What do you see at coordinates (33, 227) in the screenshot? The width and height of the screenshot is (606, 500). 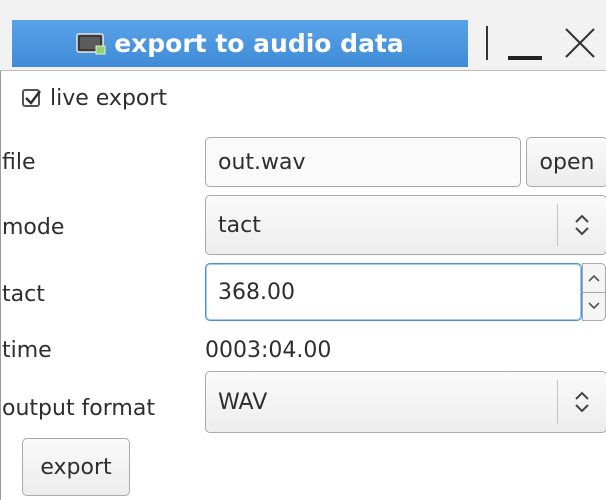 I see `mode-label: mode` at bounding box center [33, 227].